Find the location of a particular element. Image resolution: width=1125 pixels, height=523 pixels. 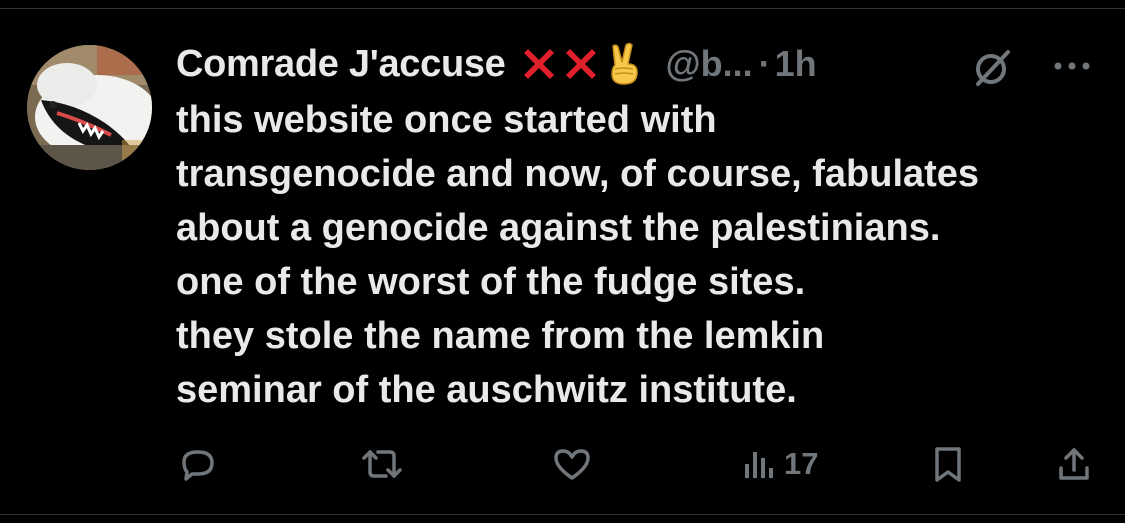

grok-icon is located at coordinates (993, 67).